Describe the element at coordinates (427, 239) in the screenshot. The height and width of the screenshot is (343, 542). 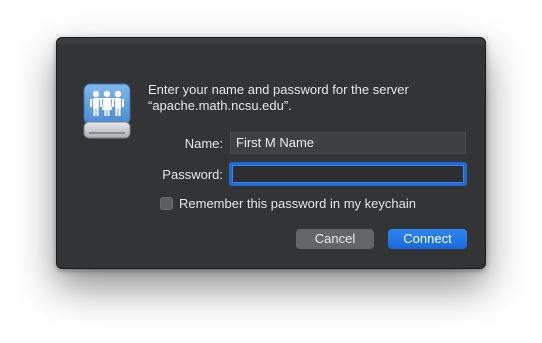
I see `connect-button: Connect` at that location.